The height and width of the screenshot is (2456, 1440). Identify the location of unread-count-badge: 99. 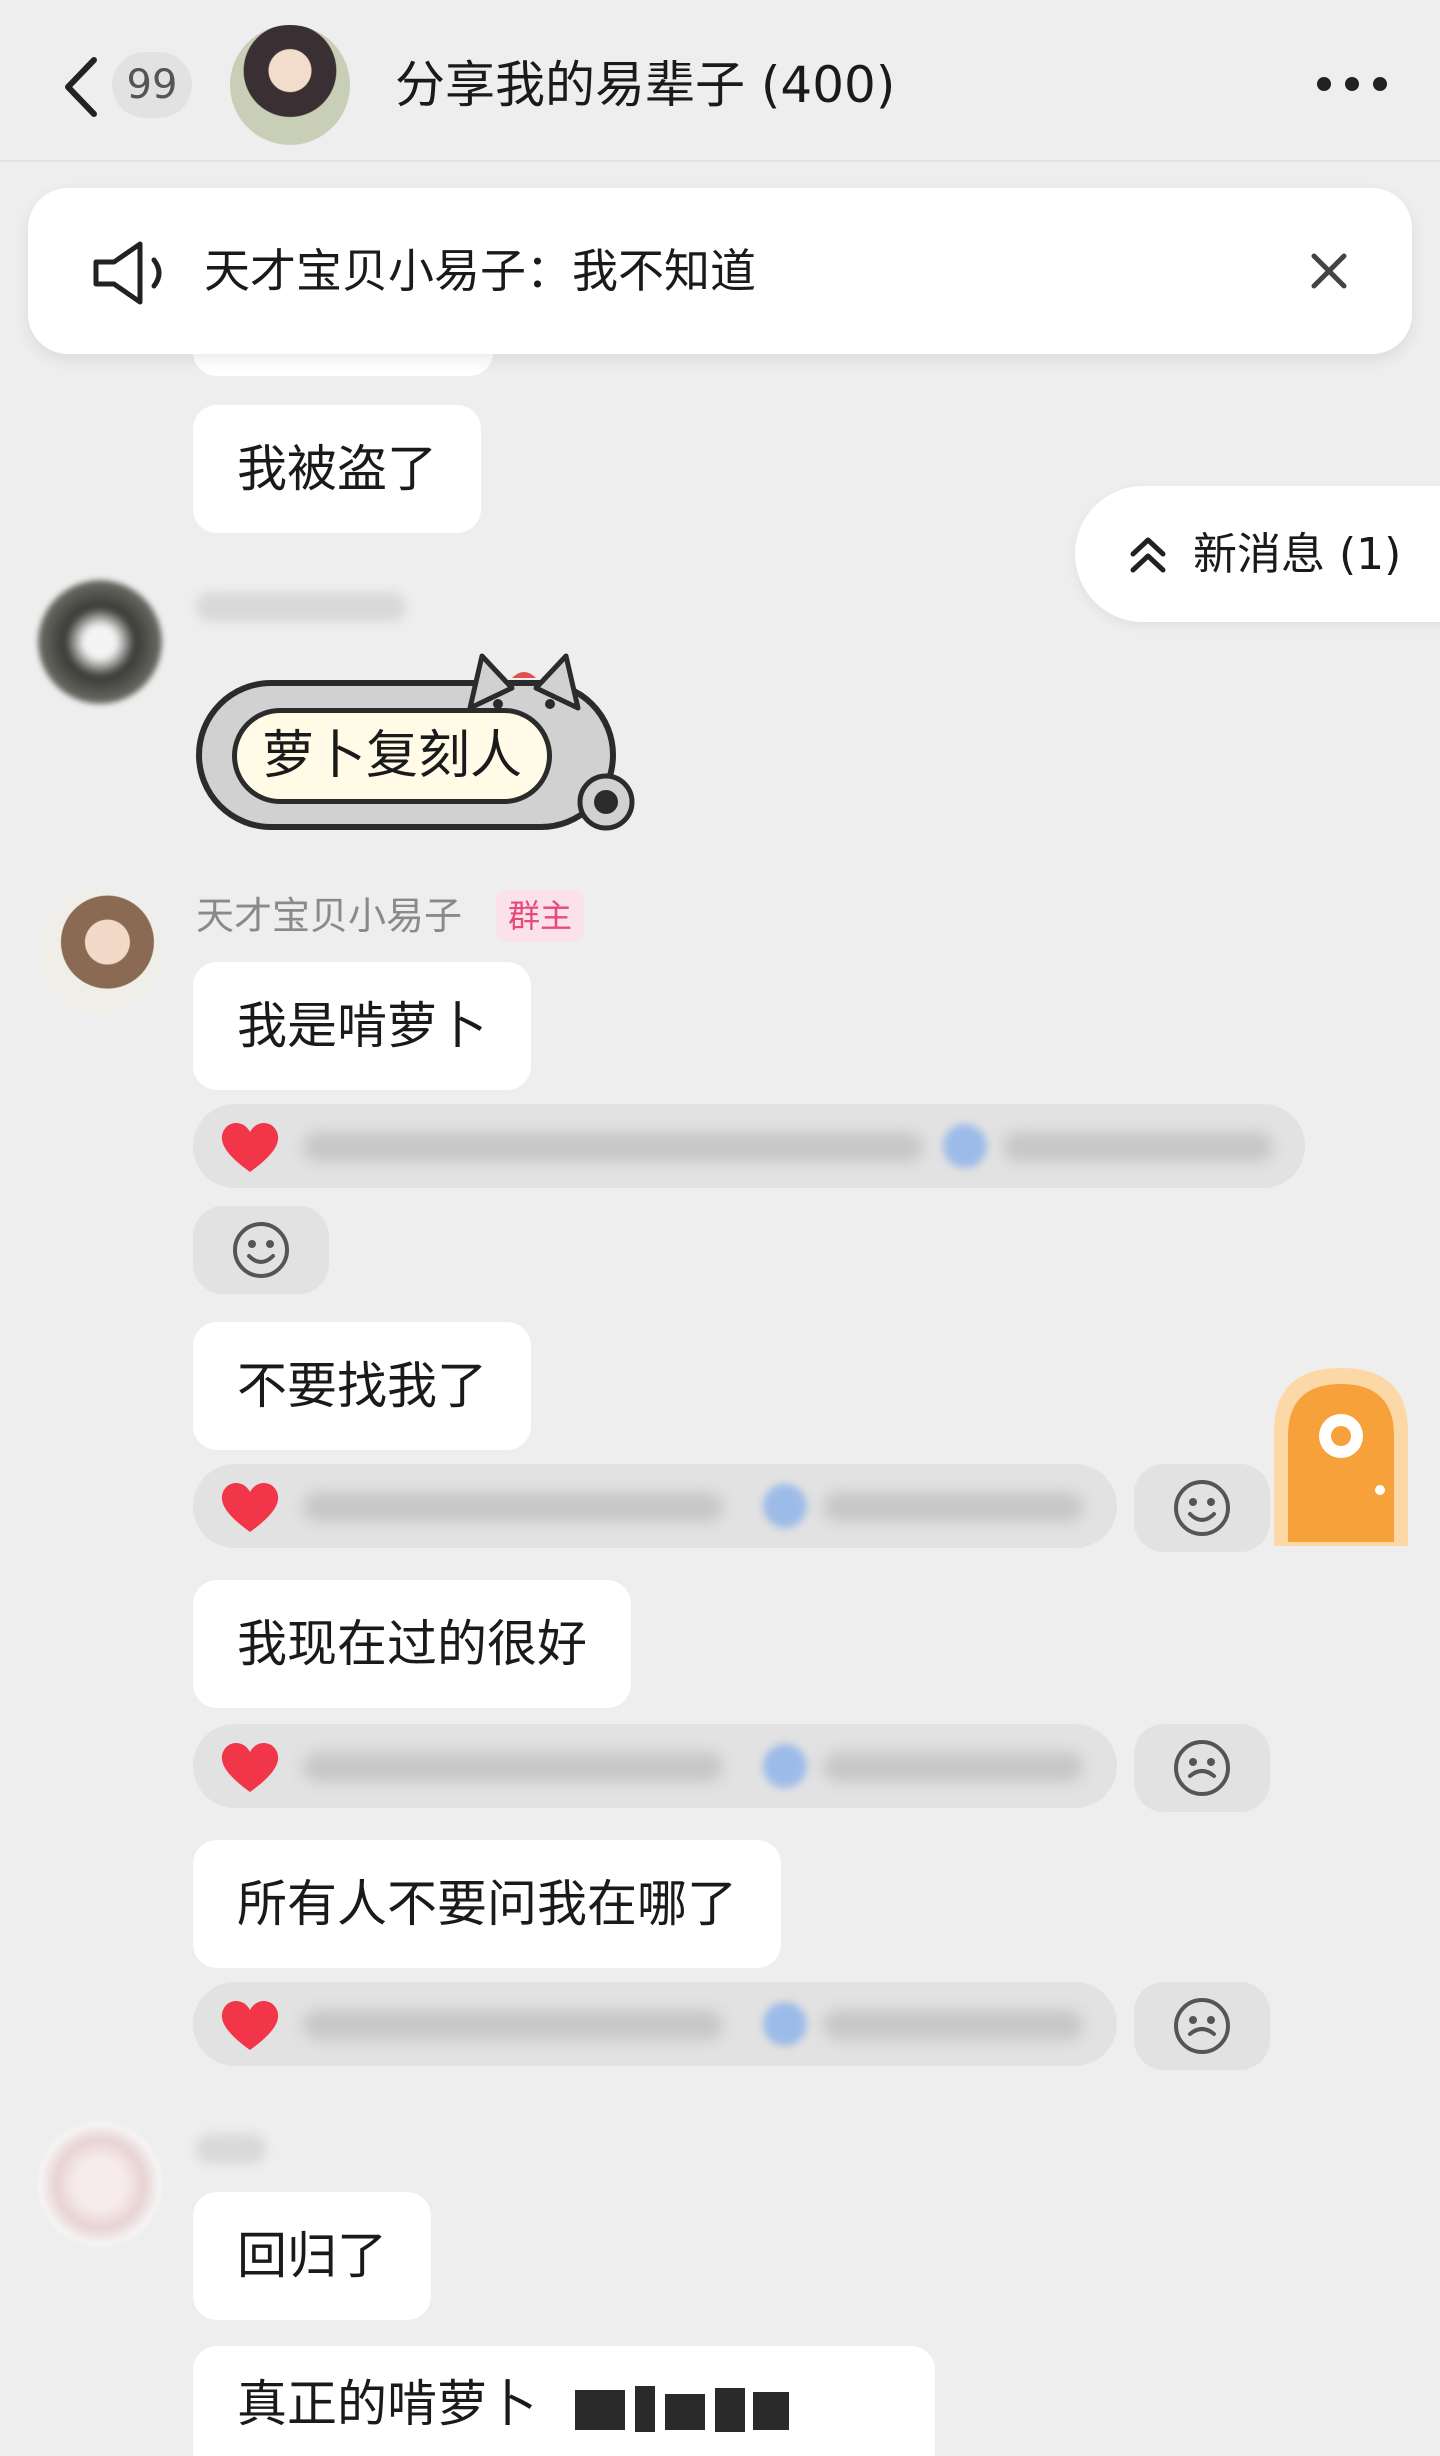
(152, 85).